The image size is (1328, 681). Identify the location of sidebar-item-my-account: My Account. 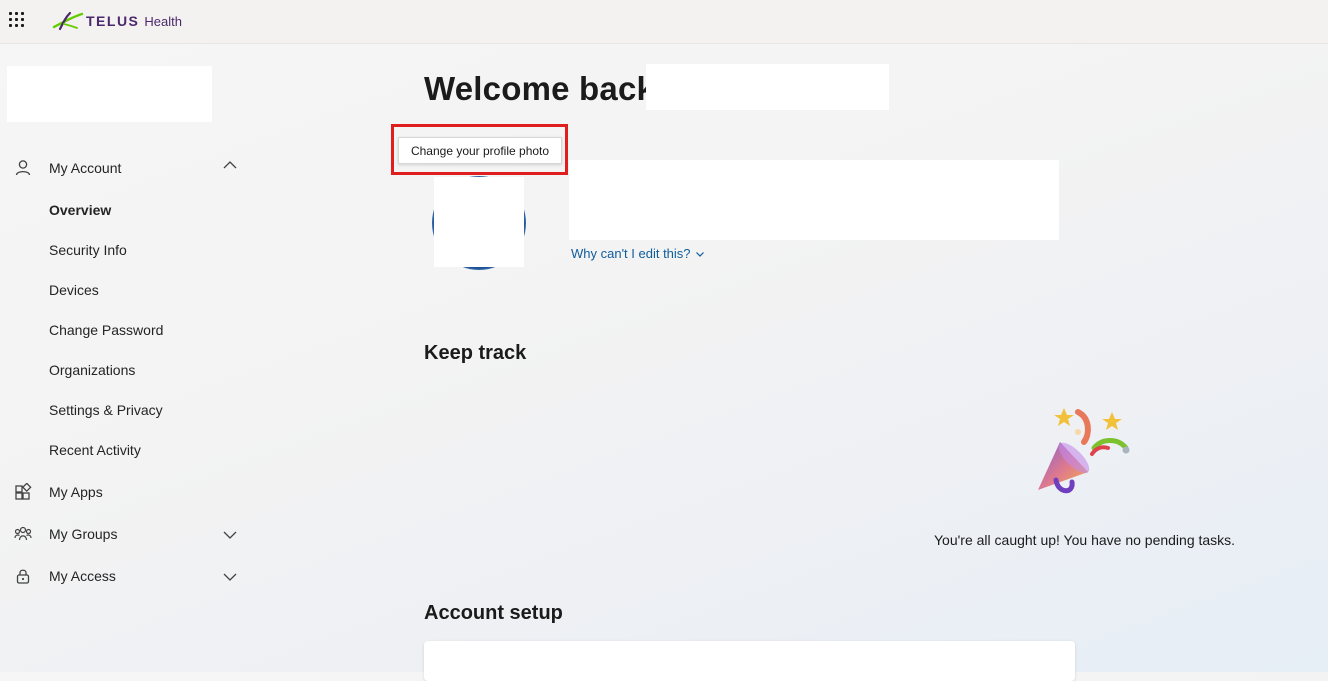
(125, 168).